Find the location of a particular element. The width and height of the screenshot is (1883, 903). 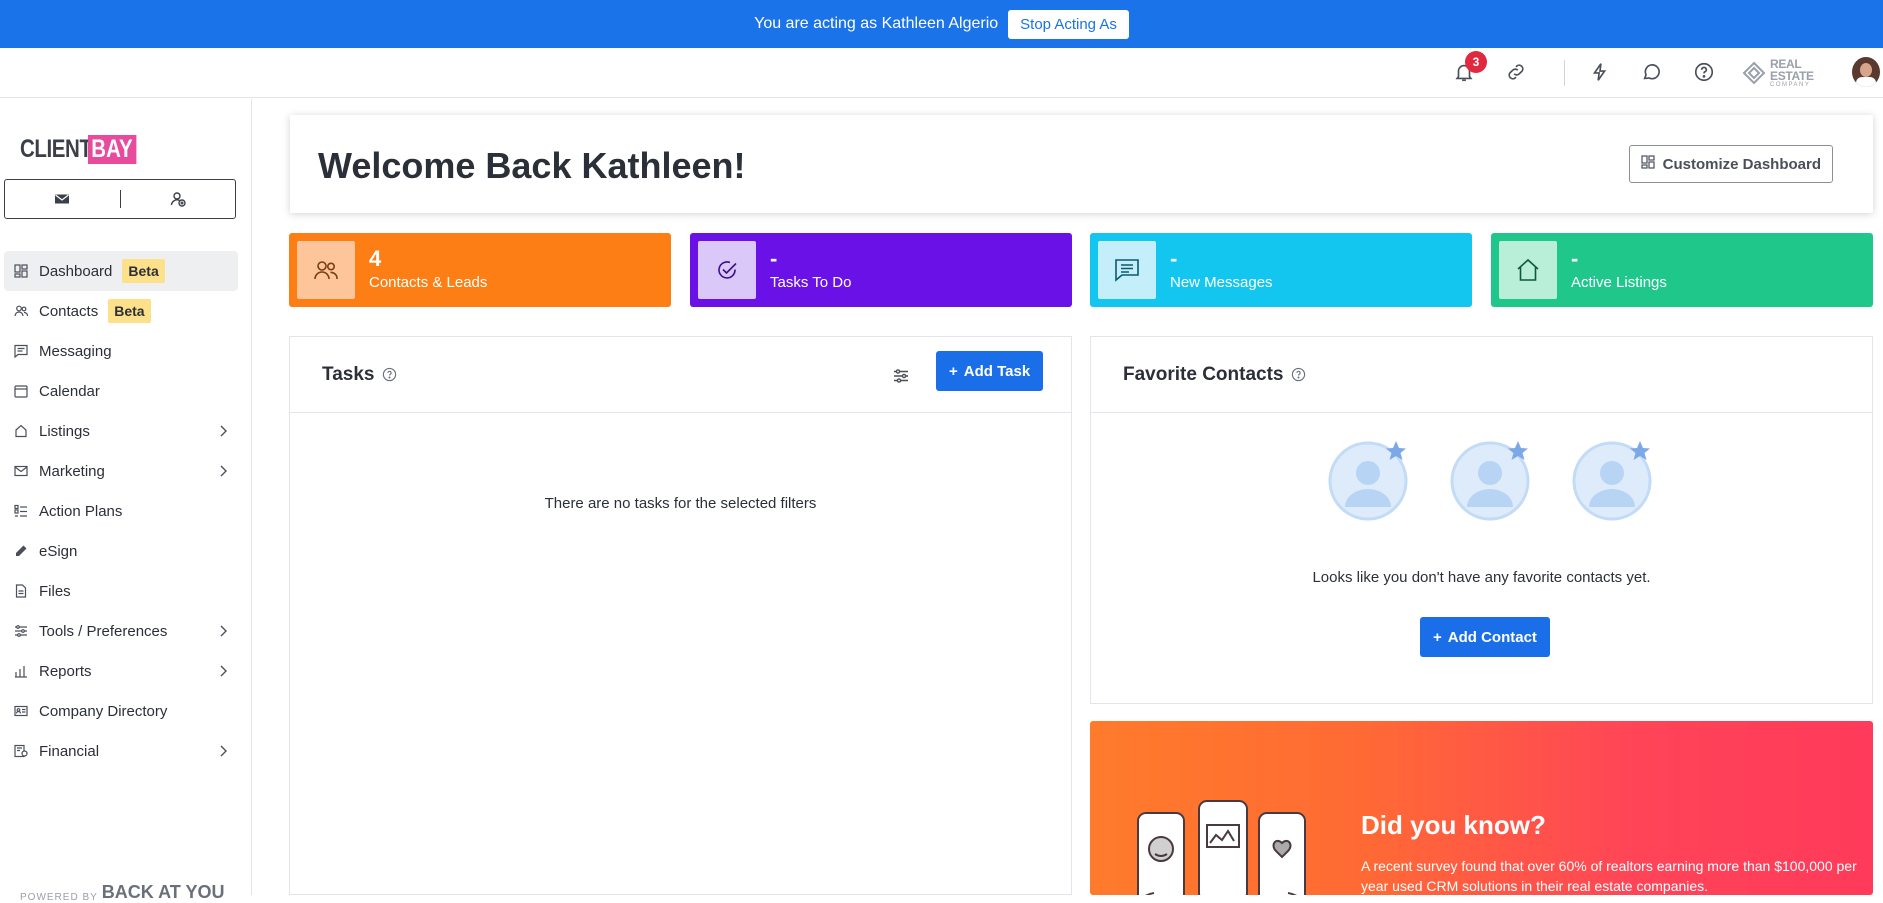

sidebar-item-label: Contacts is located at coordinates (69, 311).